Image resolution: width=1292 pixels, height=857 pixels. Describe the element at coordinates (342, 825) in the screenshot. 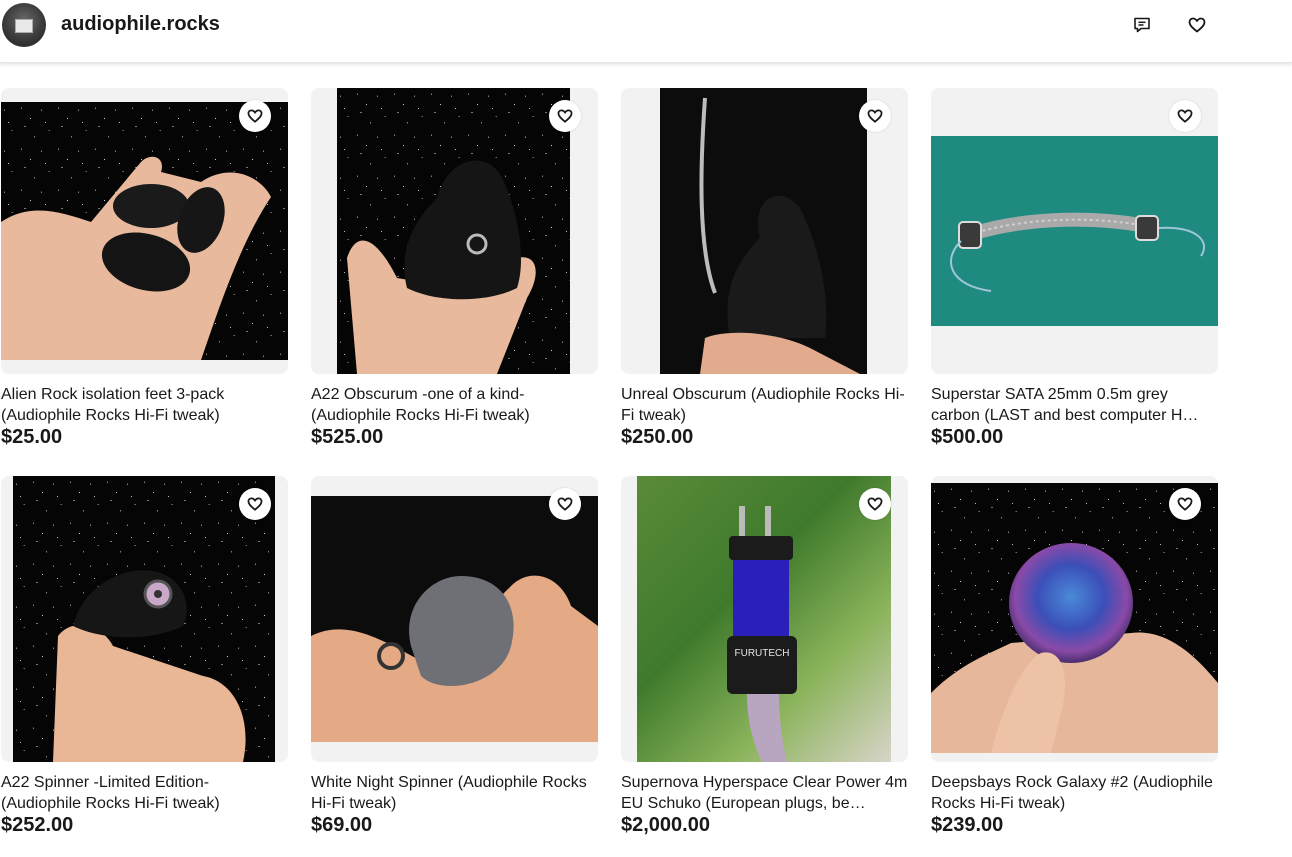

I see `listing-price: $69.00` at that location.